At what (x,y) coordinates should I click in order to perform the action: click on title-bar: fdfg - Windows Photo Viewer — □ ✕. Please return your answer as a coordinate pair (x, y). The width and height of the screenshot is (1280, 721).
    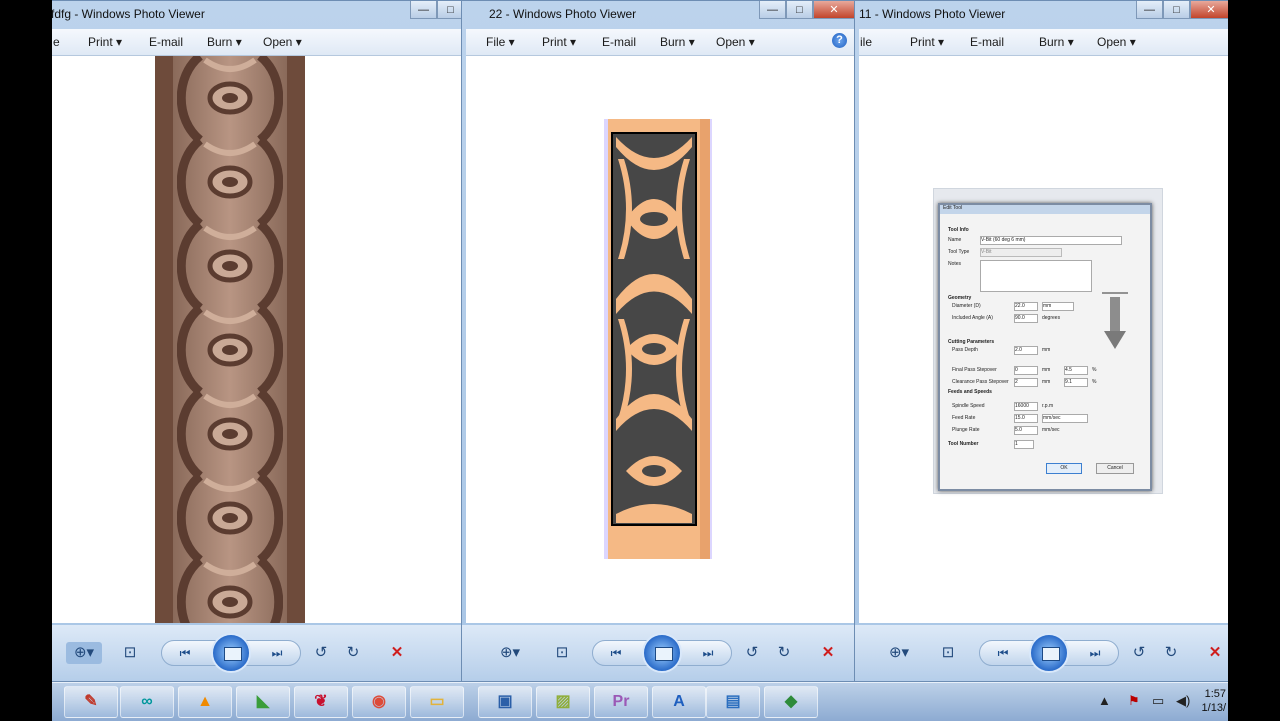
    Looking at the image, I should click on (282, 14).